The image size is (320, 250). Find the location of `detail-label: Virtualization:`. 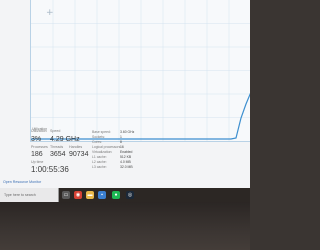

detail-label: Virtualization: is located at coordinates (102, 152).